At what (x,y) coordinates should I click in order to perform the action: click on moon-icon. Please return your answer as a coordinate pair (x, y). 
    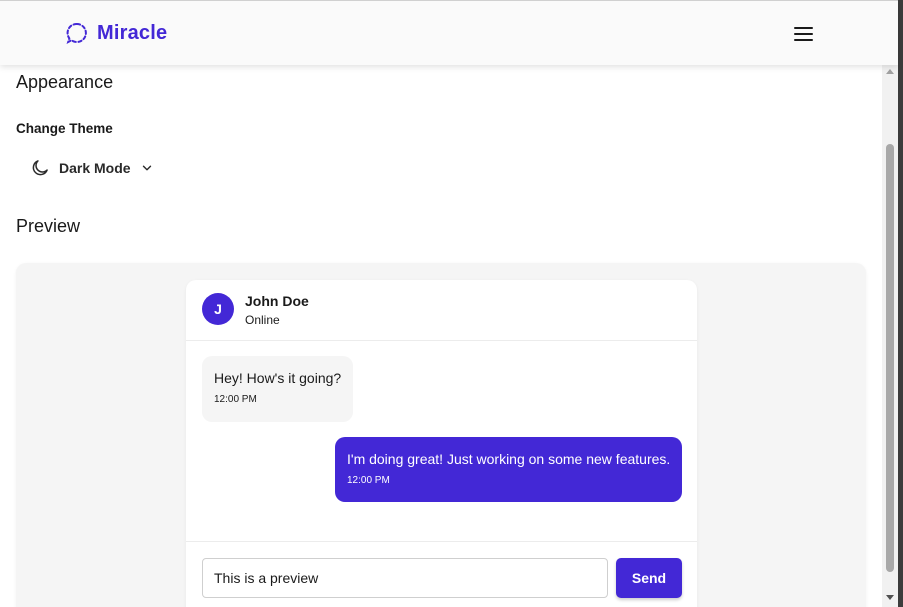
    Looking at the image, I should click on (40, 168).